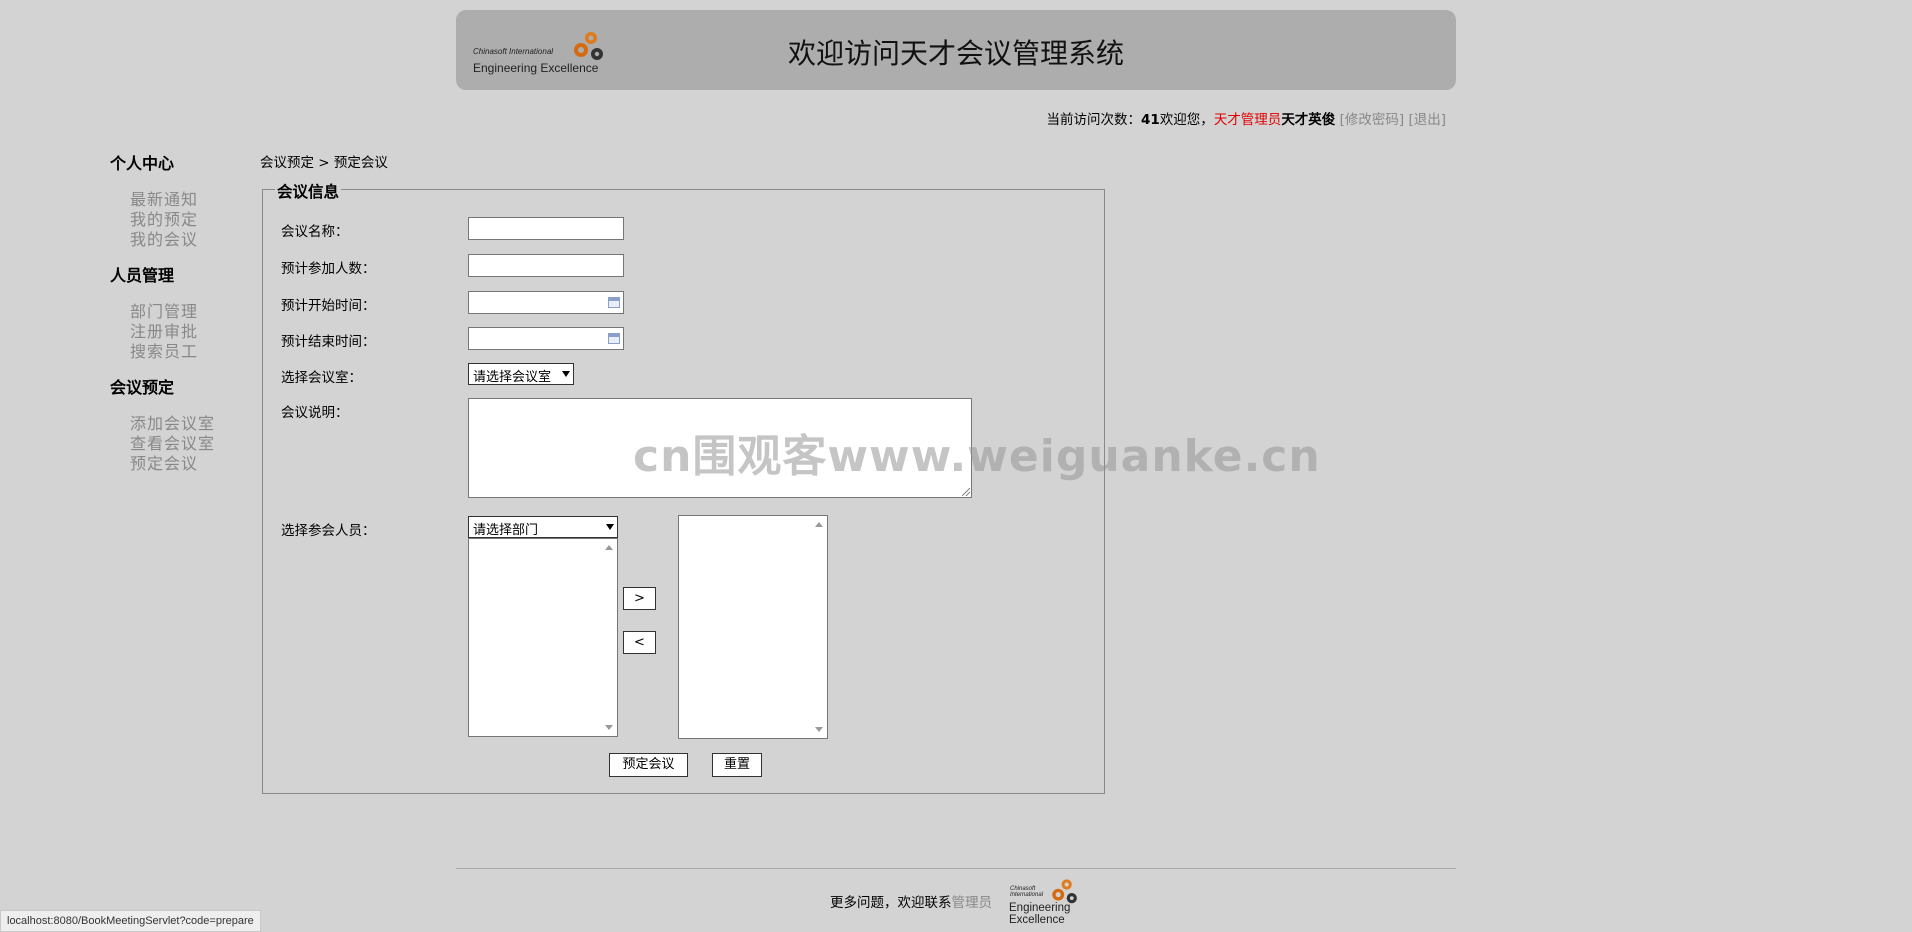  Describe the element at coordinates (753, 627) in the screenshot. I see `selected-participants-list` at that location.